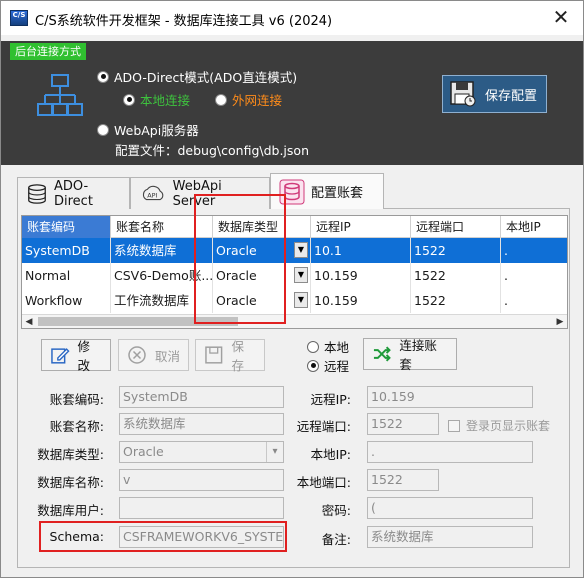 The height and width of the screenshot is (578, 584). I want to click on cancel-button: 取消, so click(153, 355).